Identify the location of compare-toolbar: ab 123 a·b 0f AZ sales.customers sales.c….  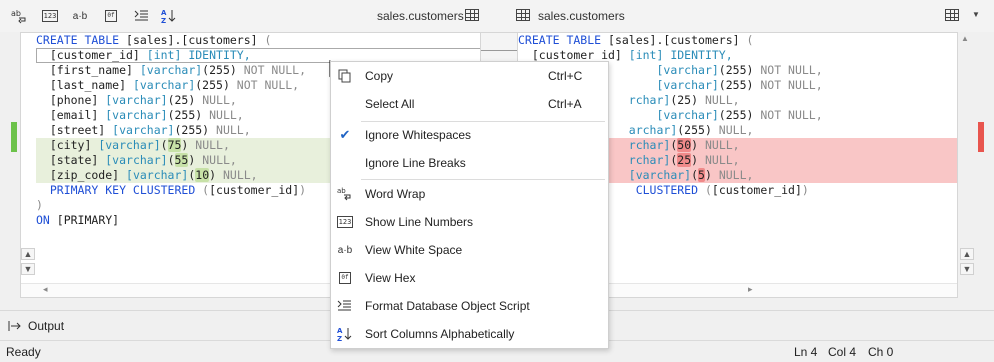
(497, 16).